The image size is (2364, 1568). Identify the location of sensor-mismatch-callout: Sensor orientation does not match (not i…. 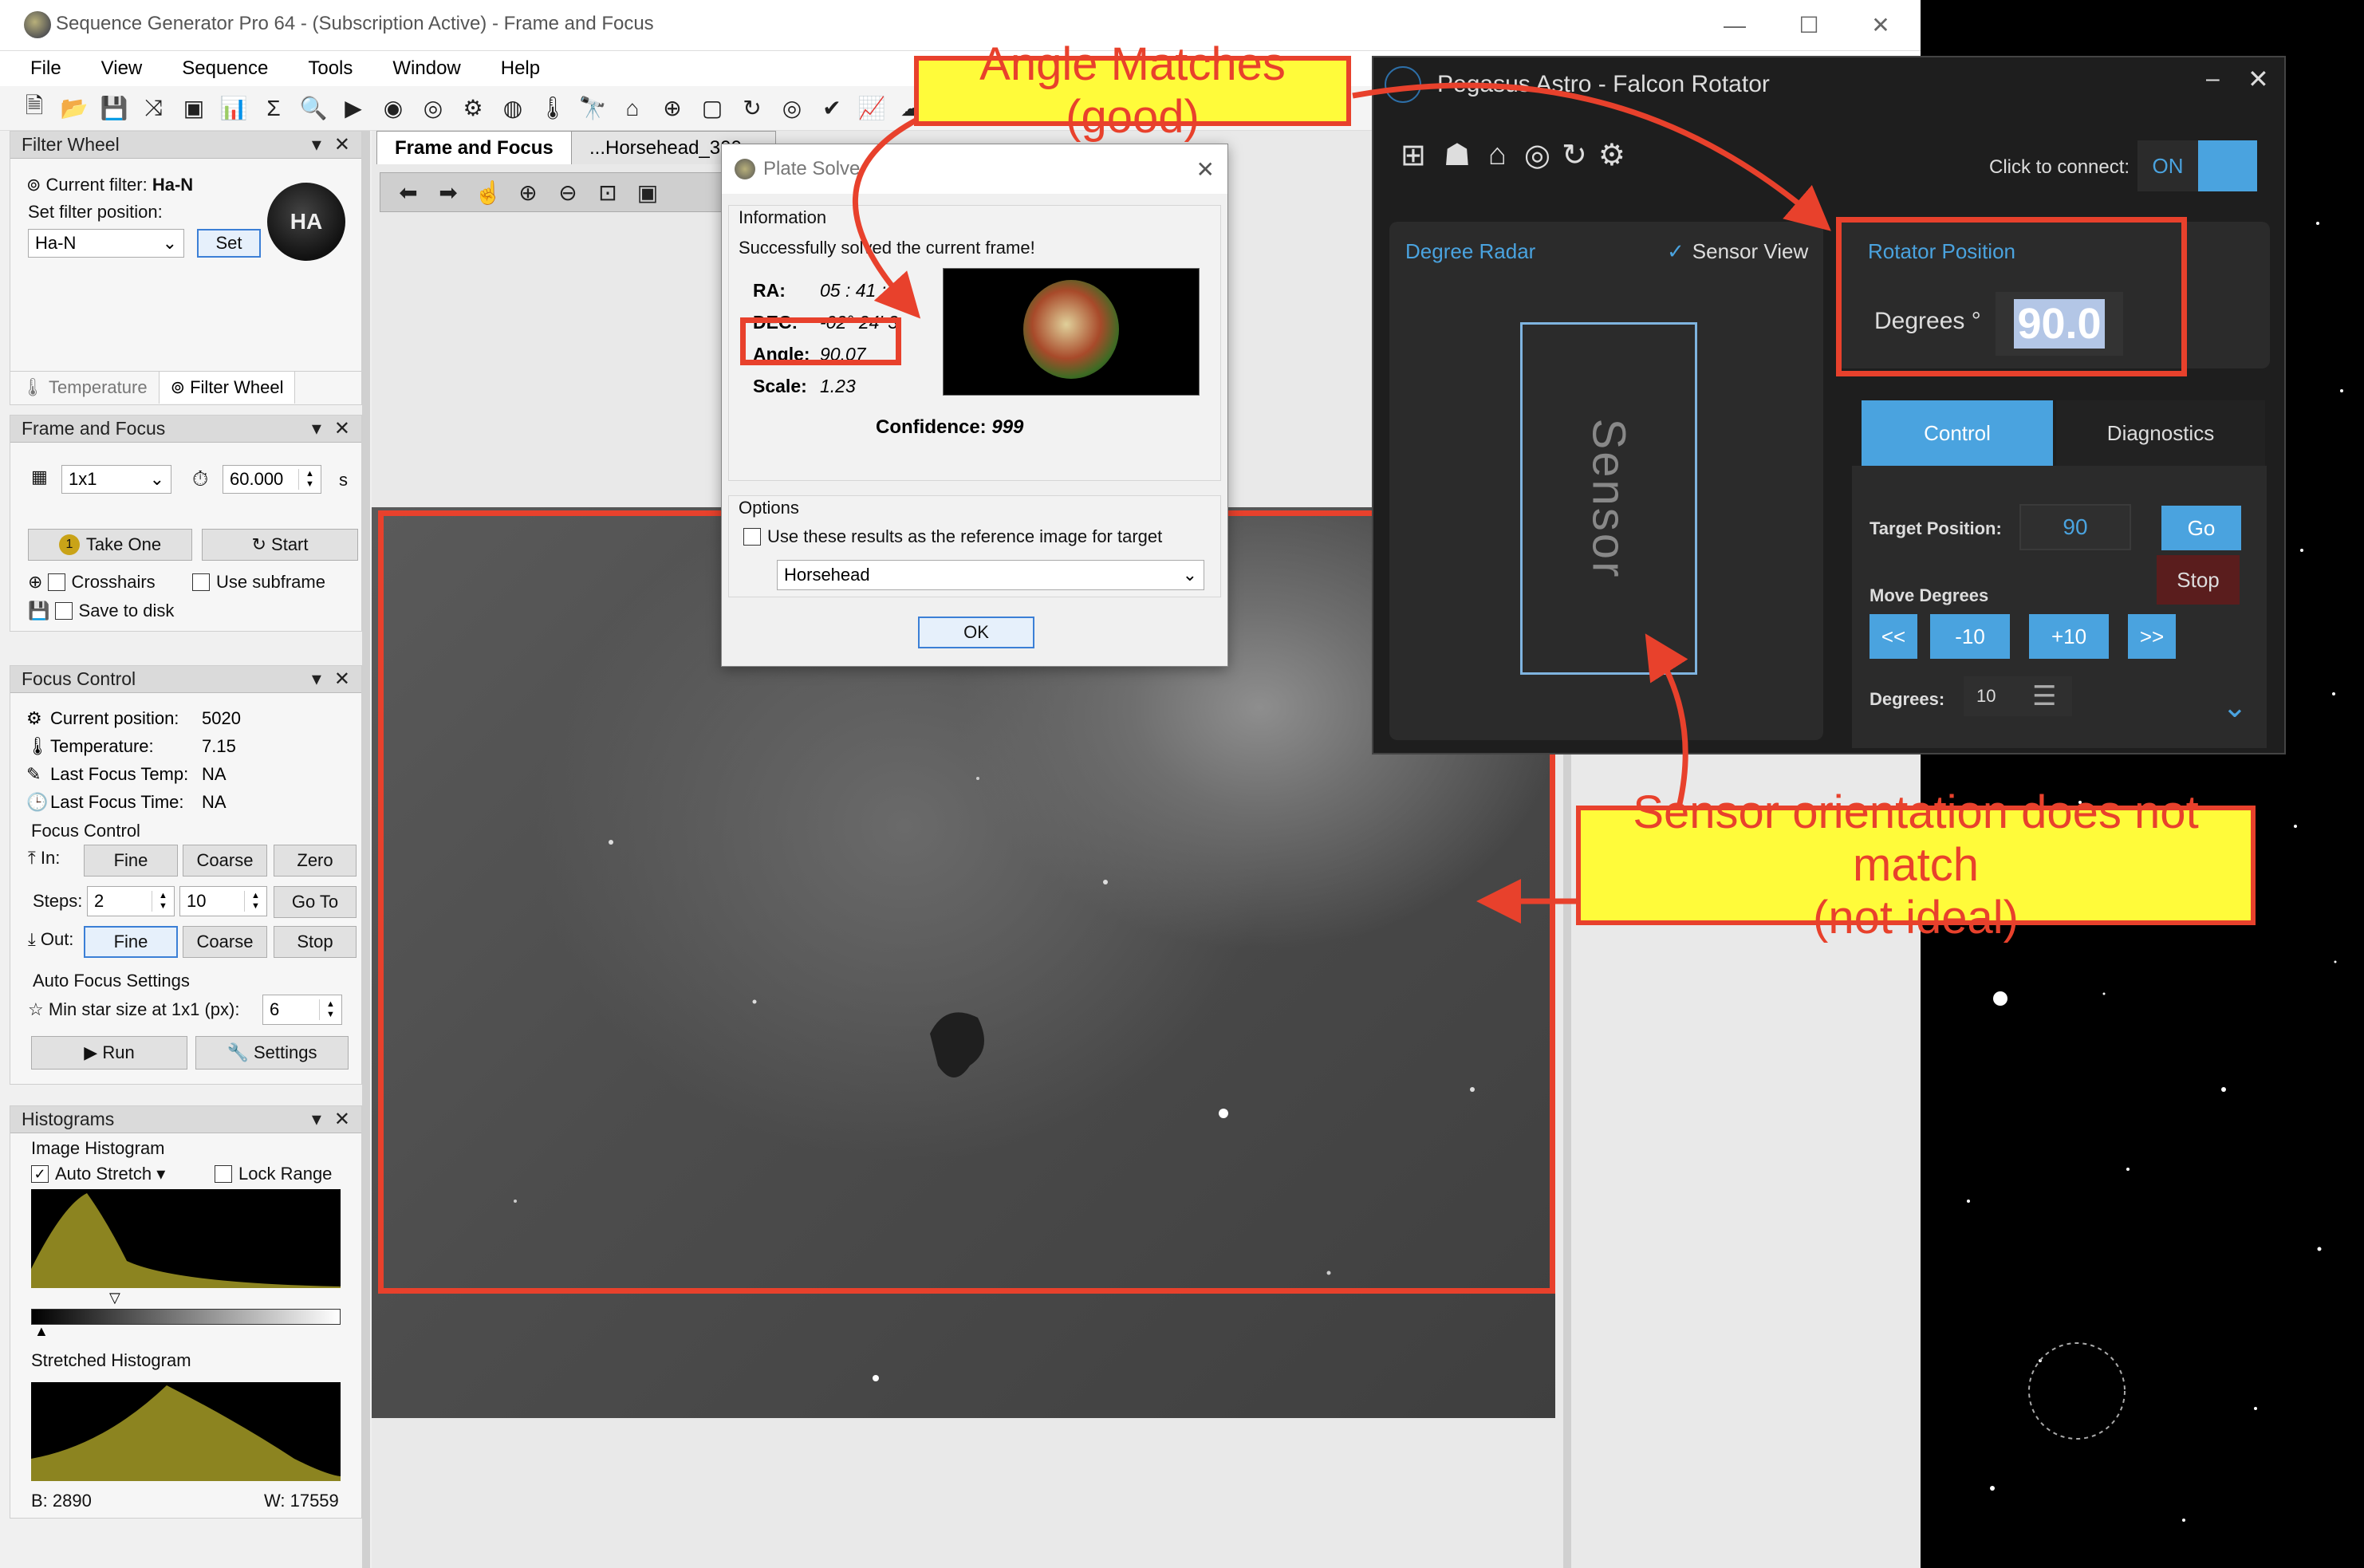
(1916, 865).